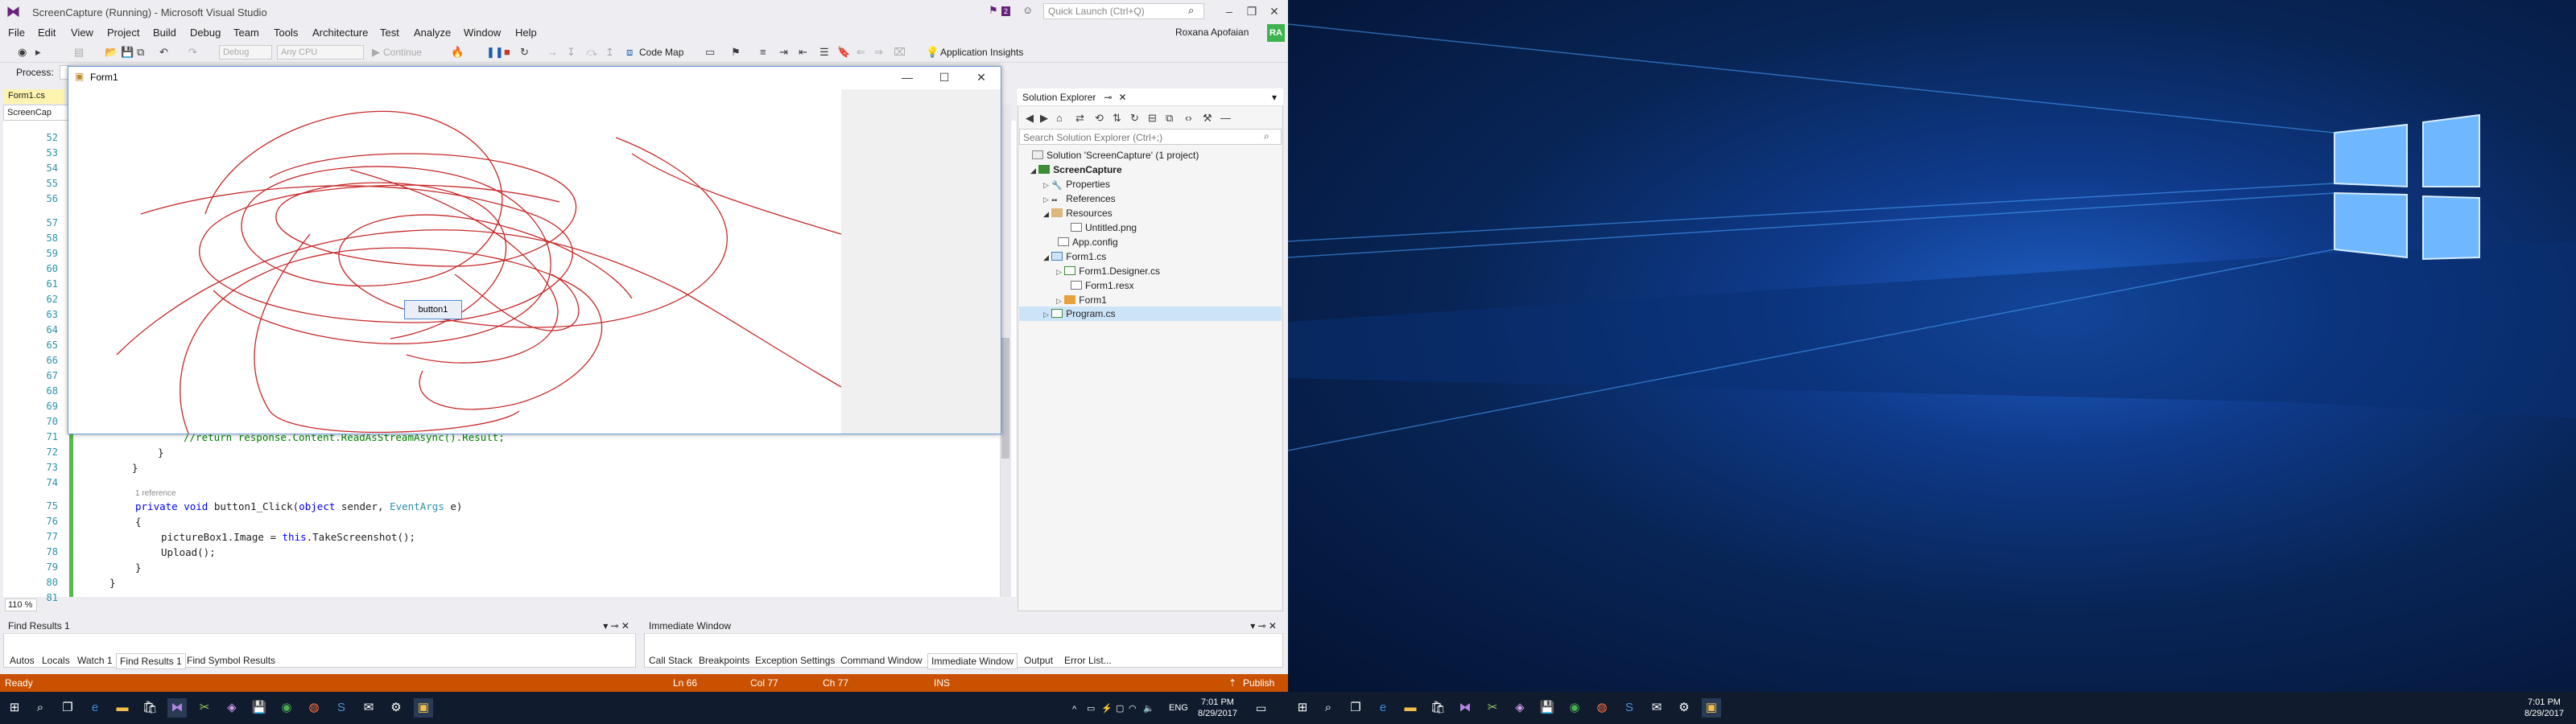 The image size is (2576, 724). I want to click on tab-autos: Autos, so click(22, 660).